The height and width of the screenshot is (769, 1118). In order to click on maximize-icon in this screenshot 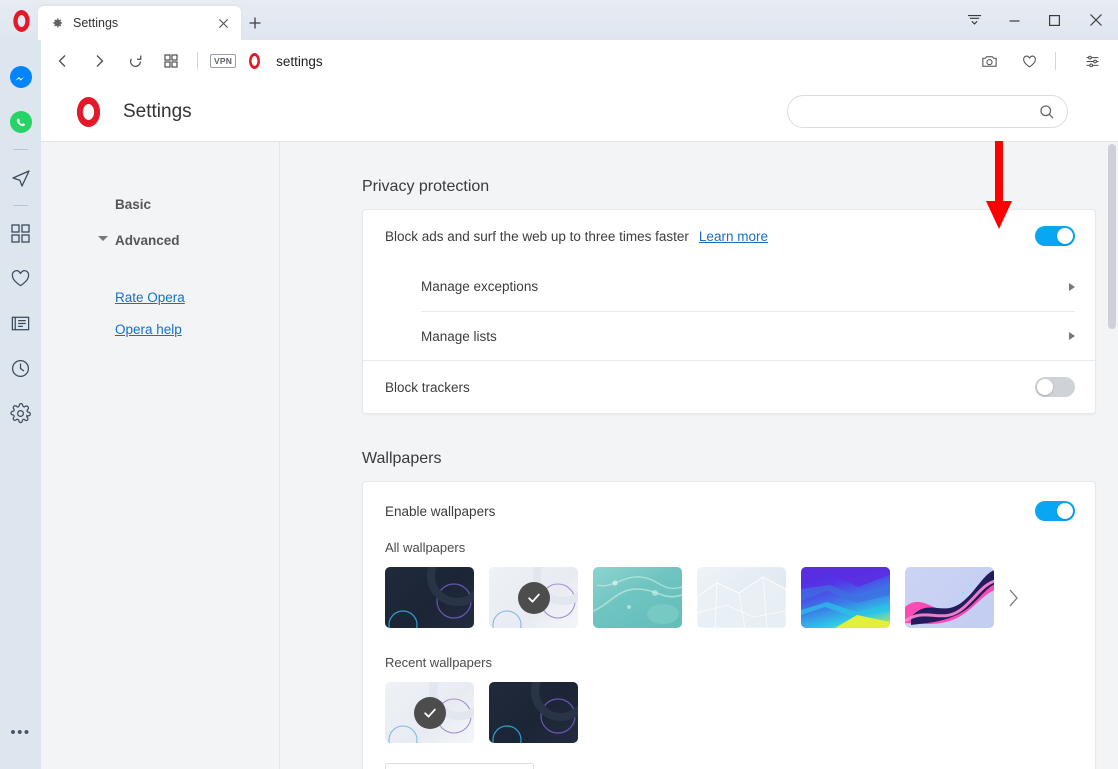, I will do `click(1054, 20)`.